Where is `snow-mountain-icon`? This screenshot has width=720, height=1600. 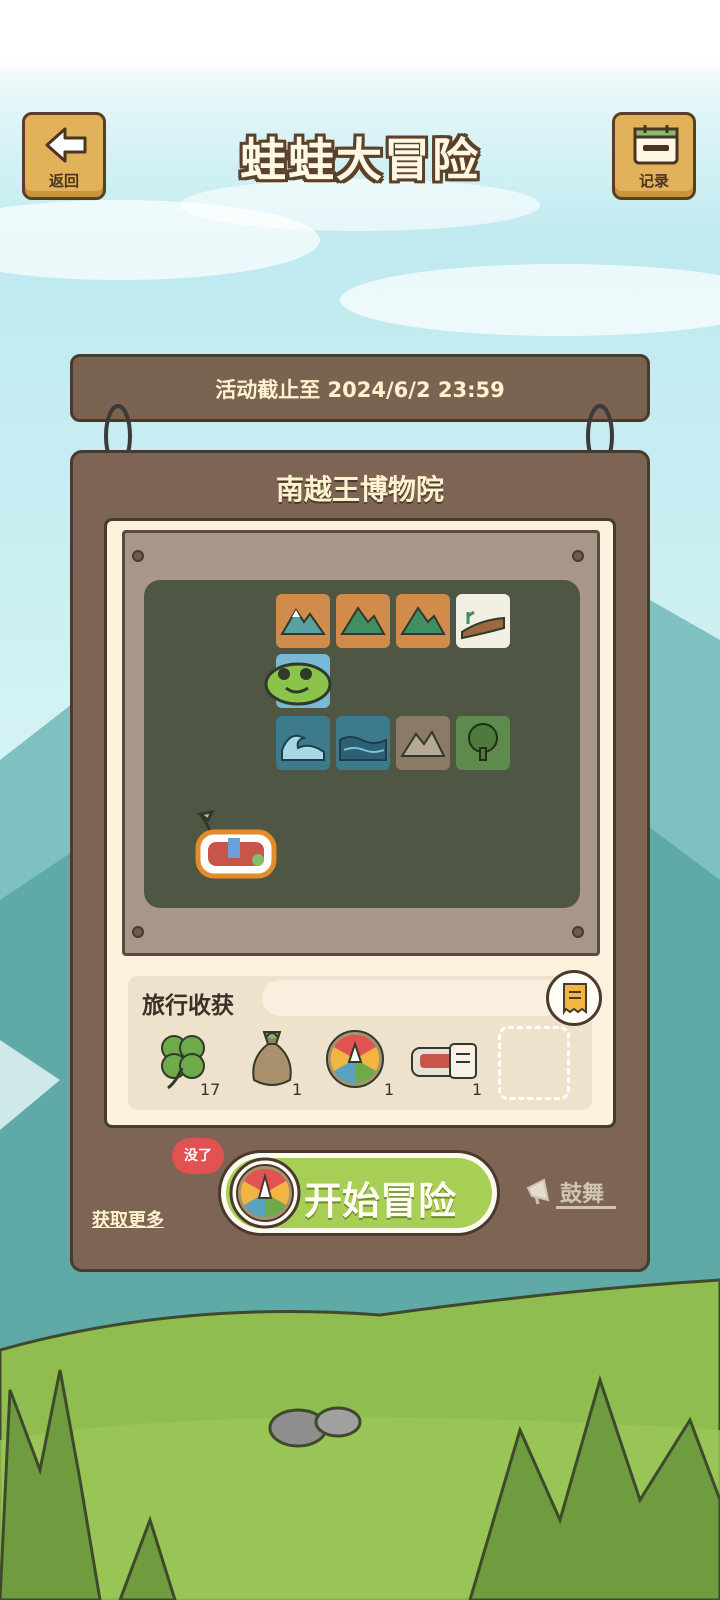 snow-mountain-icon is located at coordinates (303, 621).